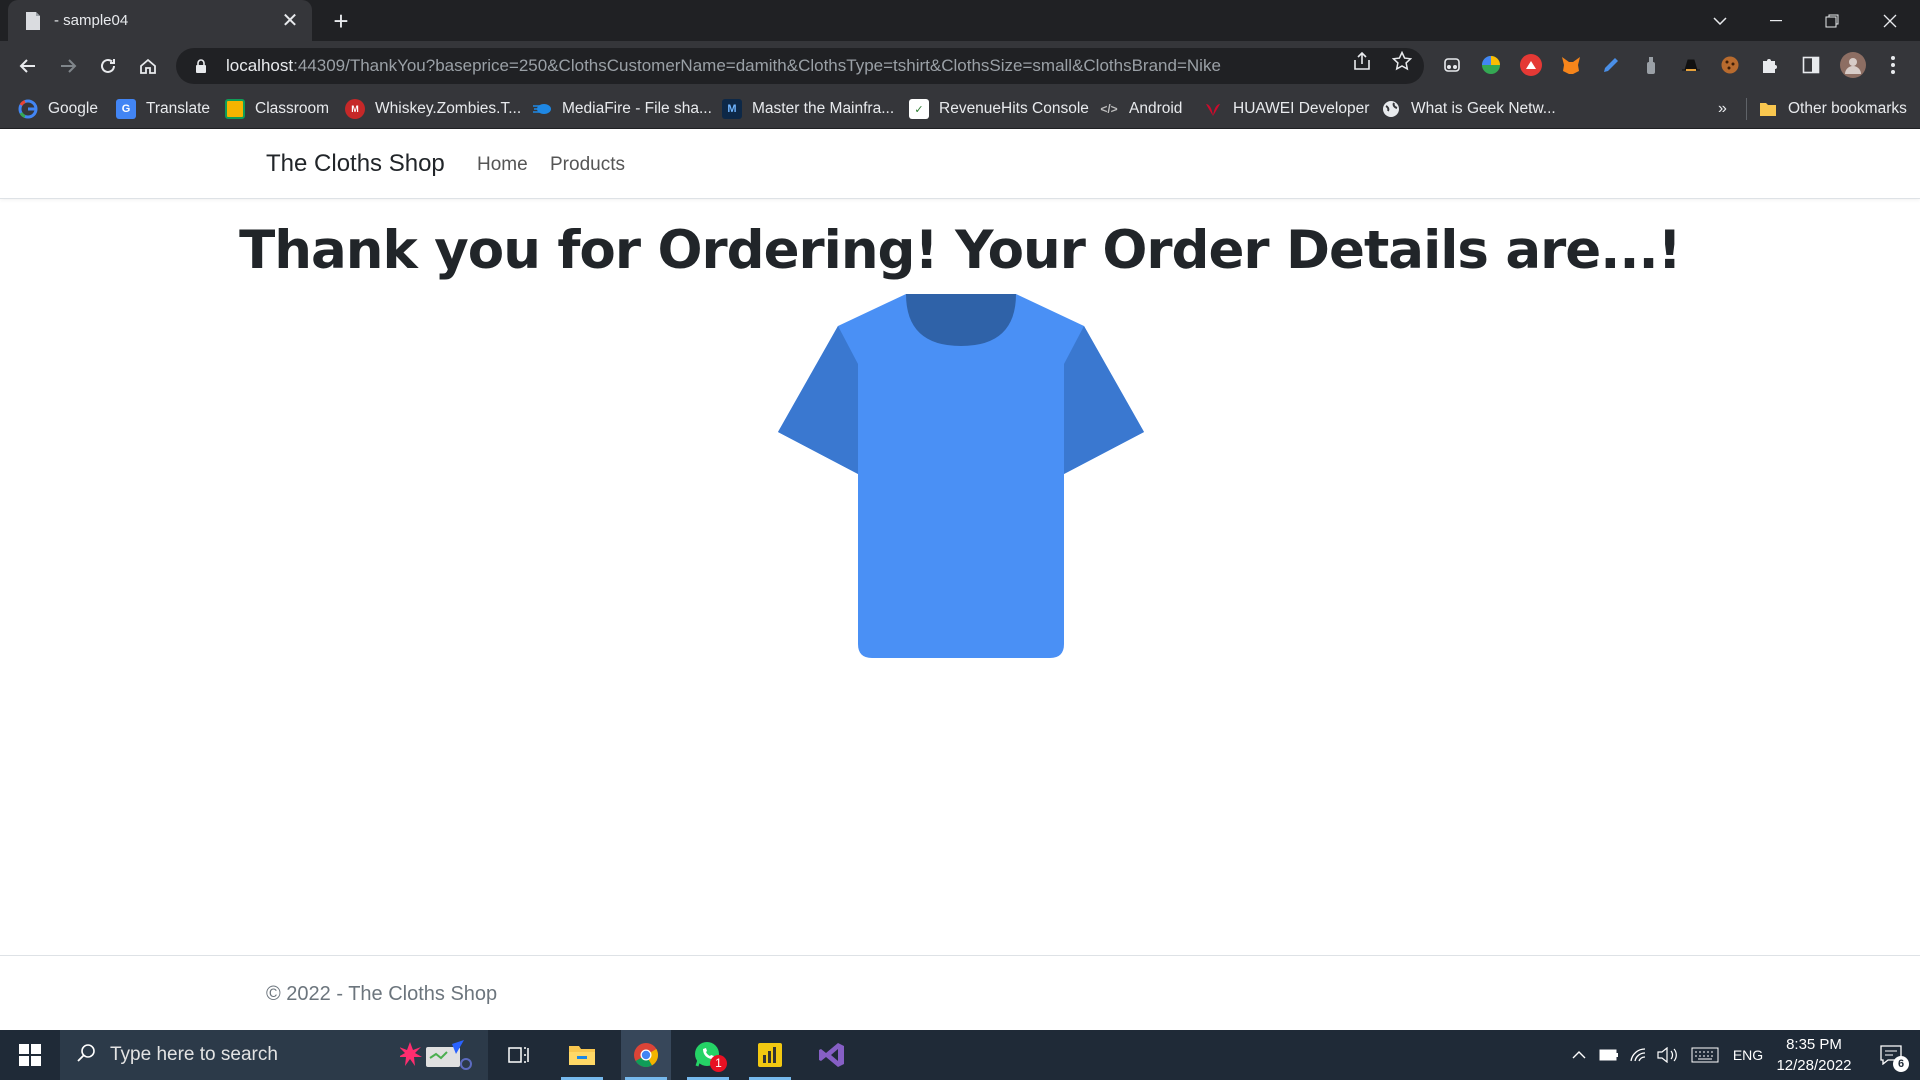 The image size is (1920, 1080). What do you see at coordinates (1609, 1055) in the screenshot?
I see `battery-icon` at bounding box center [1609, 1055].